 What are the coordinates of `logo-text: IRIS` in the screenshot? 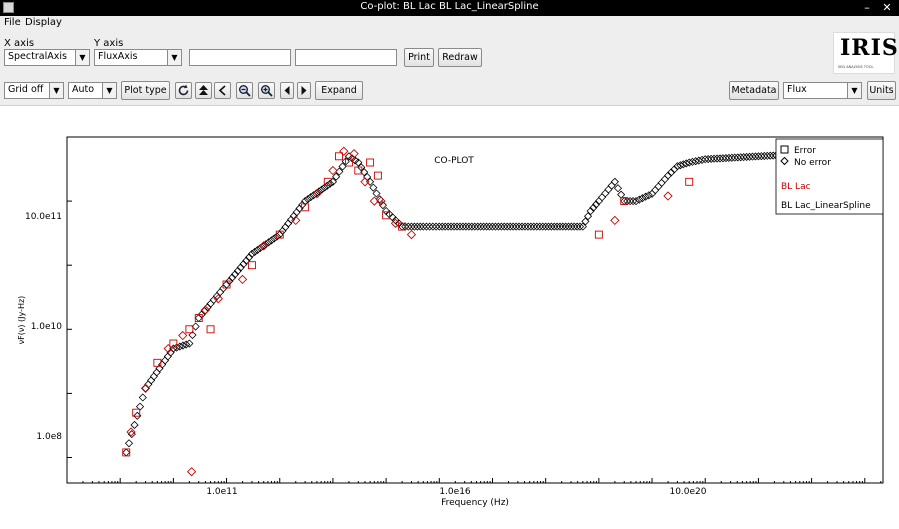 It's located at (869, 48).